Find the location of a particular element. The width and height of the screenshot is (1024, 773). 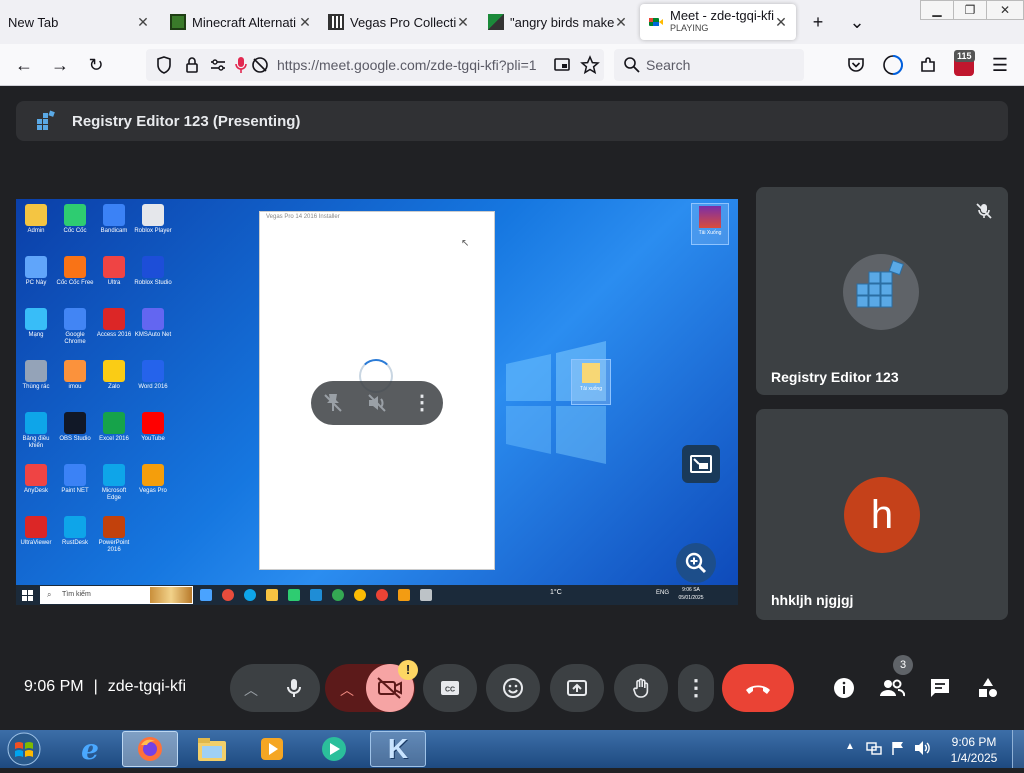

end-call-button is located at coordinates (758, 688).